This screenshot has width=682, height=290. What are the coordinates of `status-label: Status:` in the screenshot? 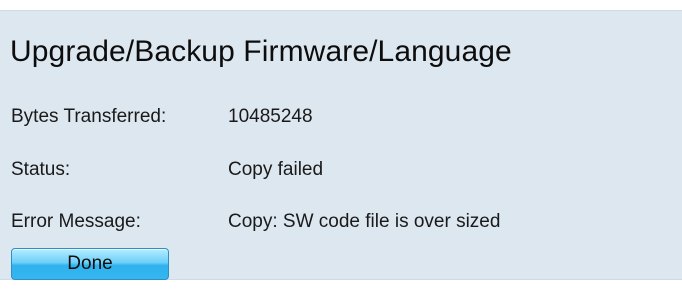 It's located at (41, 169).